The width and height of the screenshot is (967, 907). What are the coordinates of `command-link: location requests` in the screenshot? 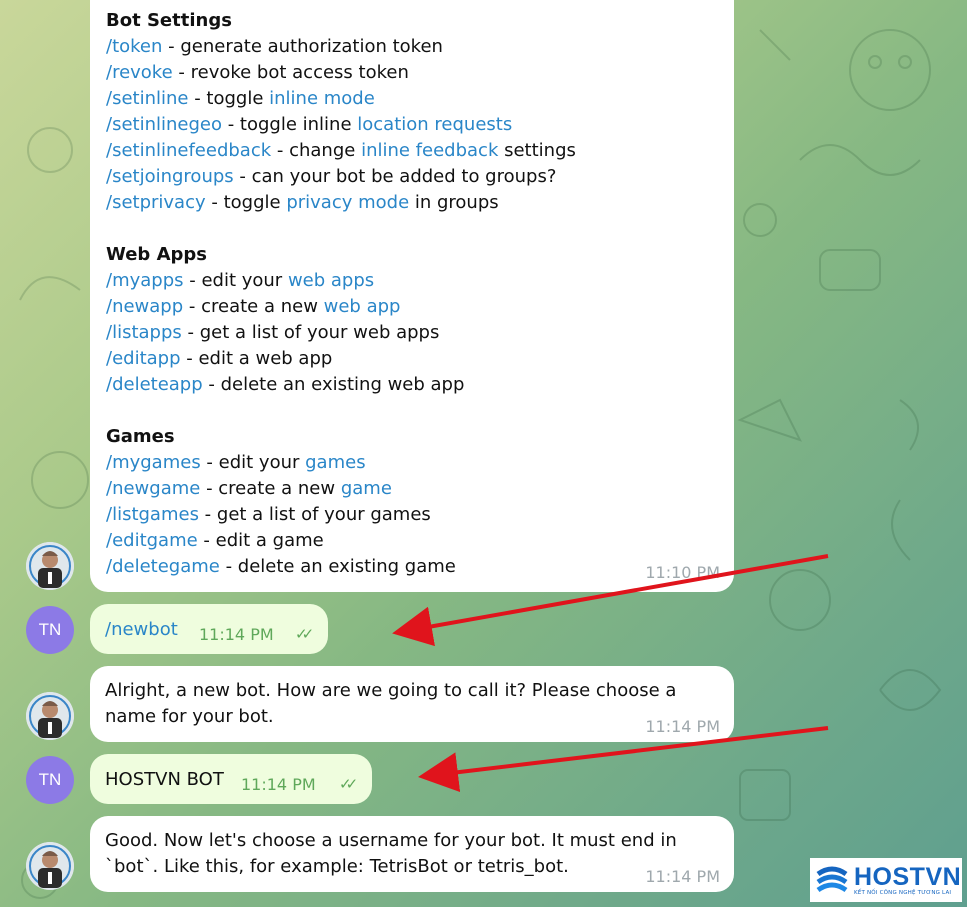 It's located at (434, 124).